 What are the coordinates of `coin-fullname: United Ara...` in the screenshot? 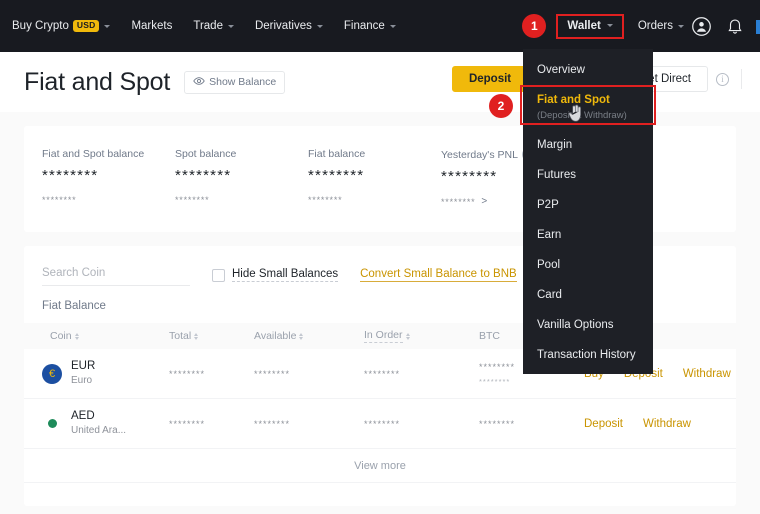 It's located at (99, 430).